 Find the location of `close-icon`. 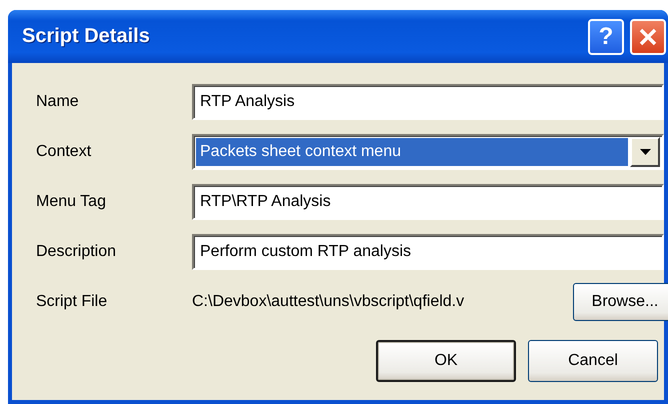

close-icon is located at coordinates (648, 36).